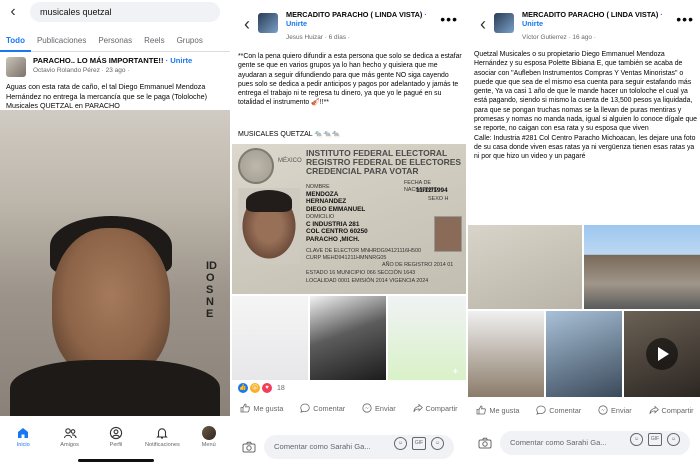 This screenshot has width=700, height=466. What do you see at coordinates (455, 371) in the screenshot?
I see `more-photos-indicator: +` at bounding box center [455, 371].